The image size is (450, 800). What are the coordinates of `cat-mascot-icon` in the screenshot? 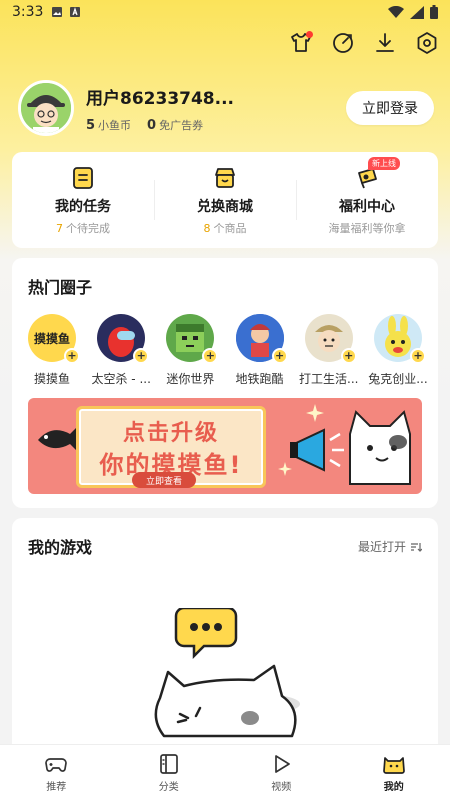 It's located at (380, 447).